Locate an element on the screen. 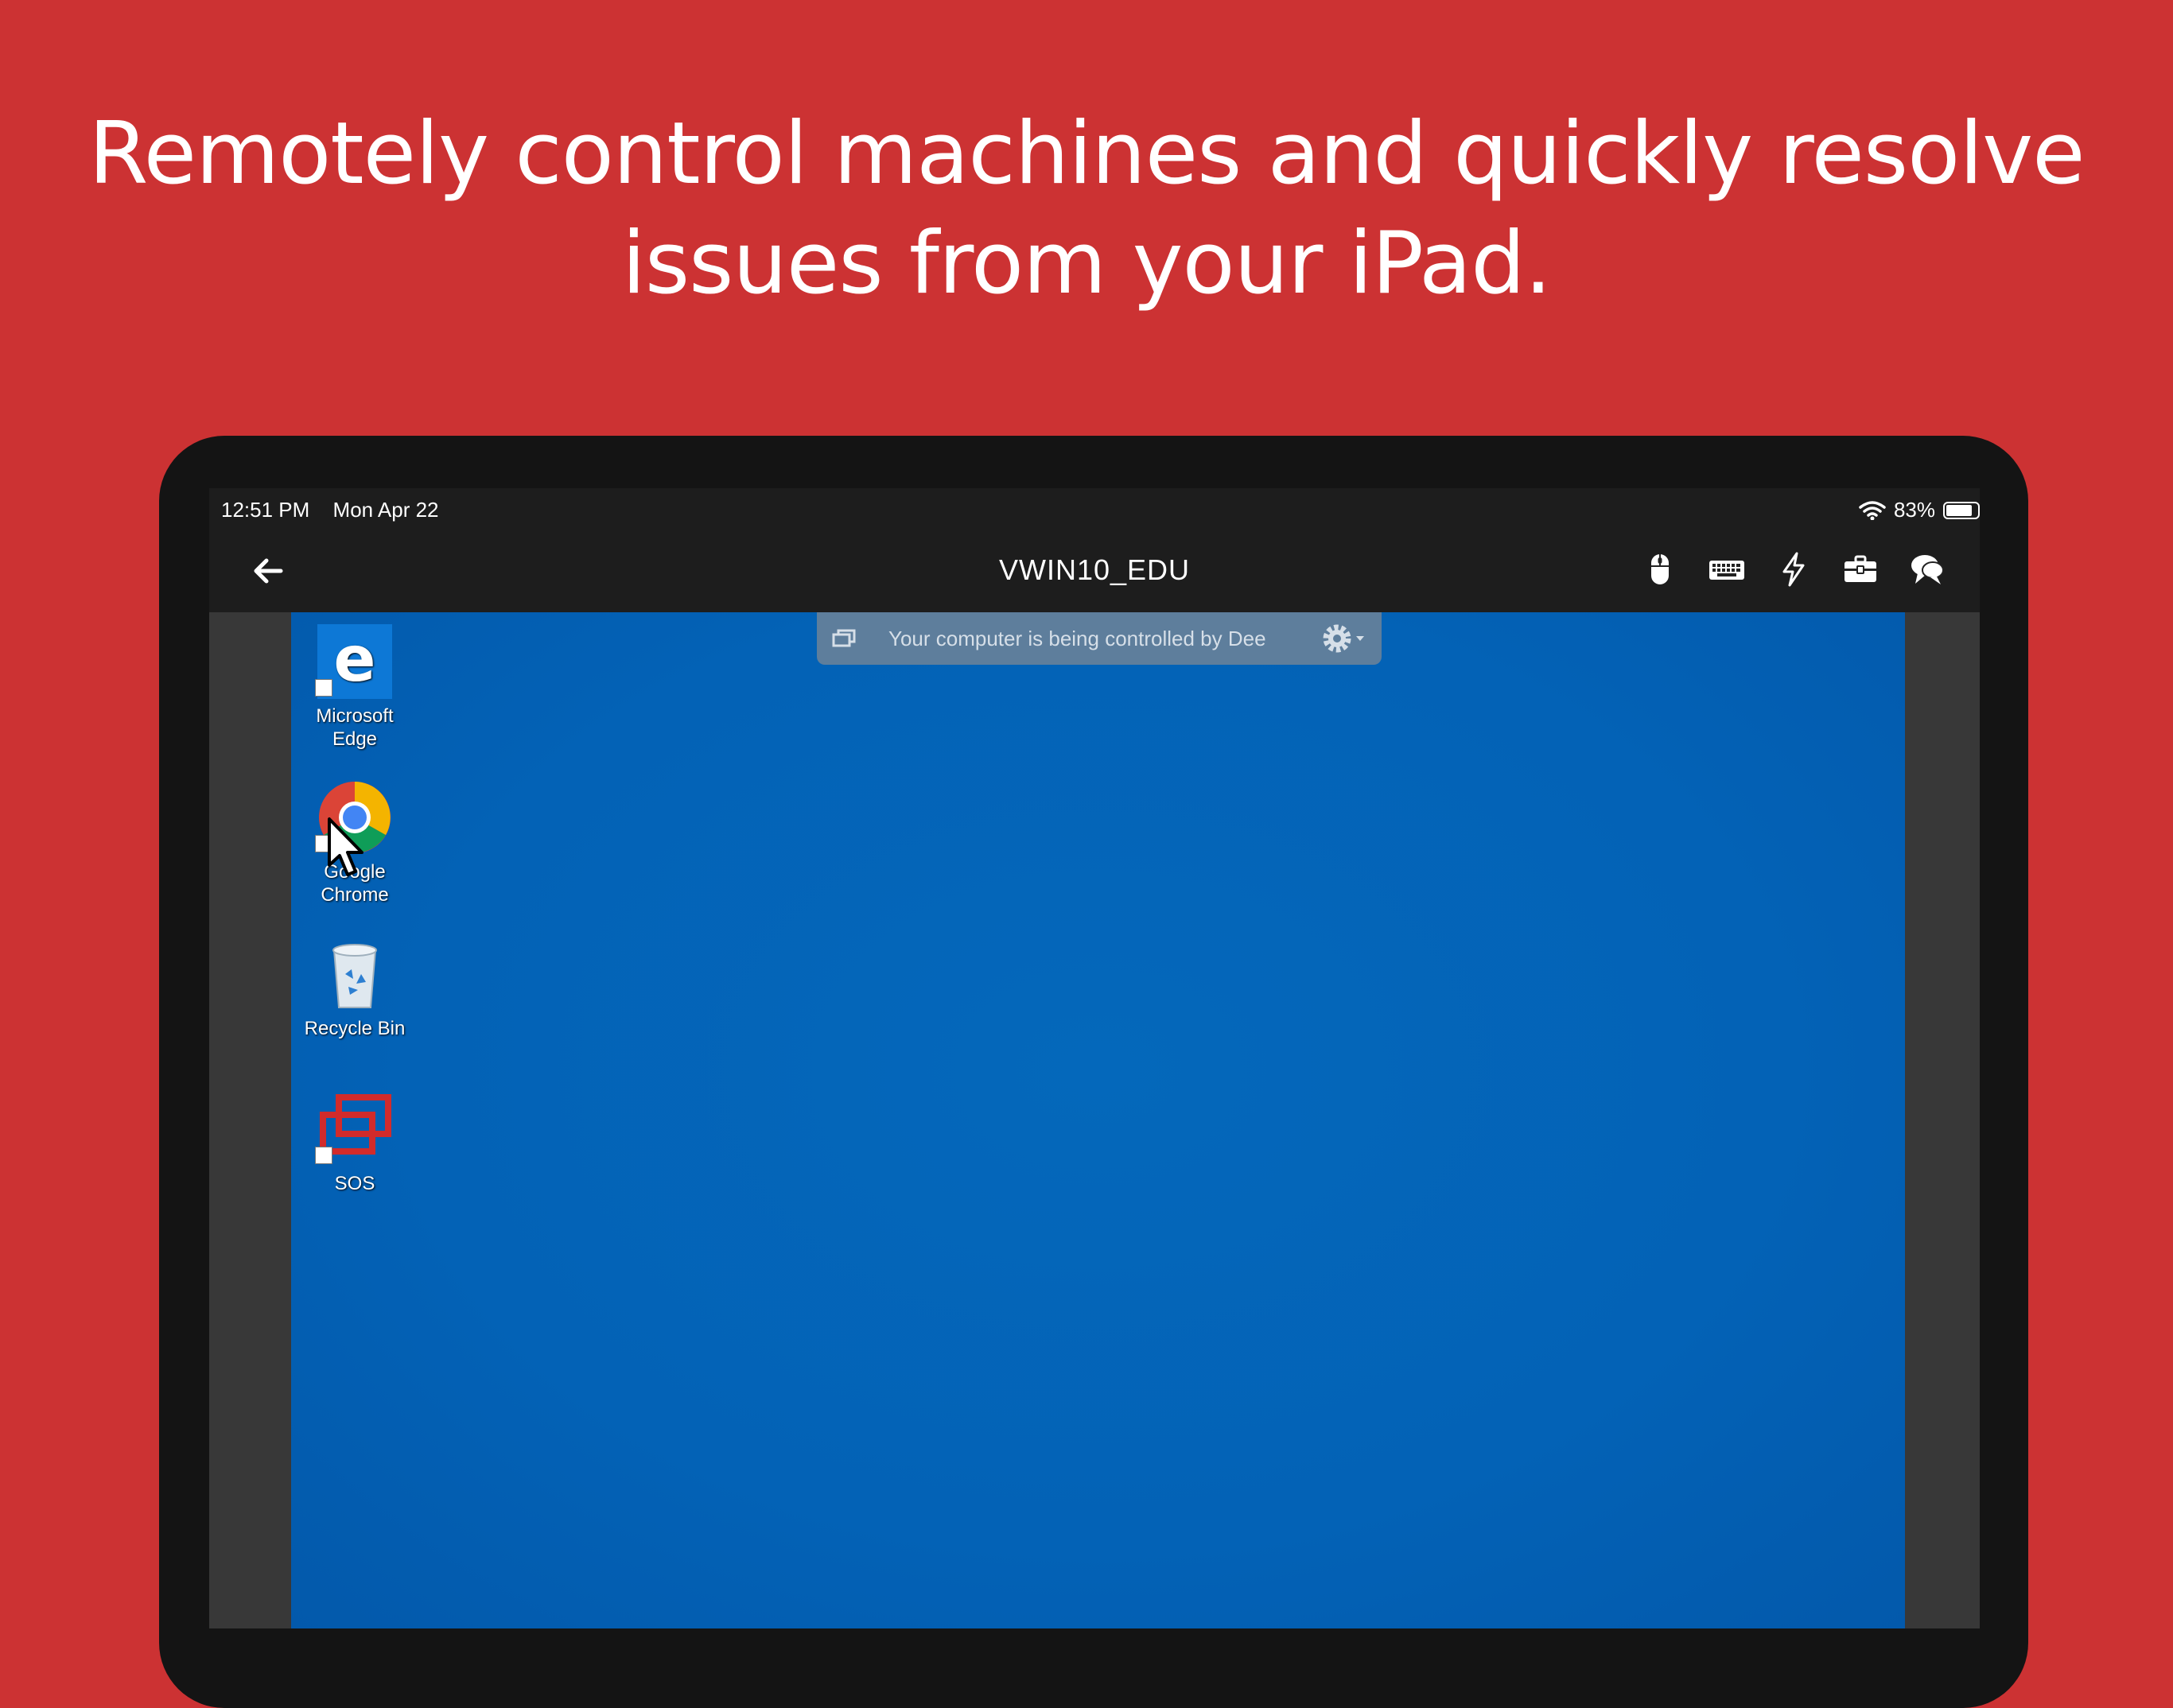 The height and width of the screenshot is (1708, 2173). nav-bar: VWIN10_EDU is located at coordinates (1094, 569).